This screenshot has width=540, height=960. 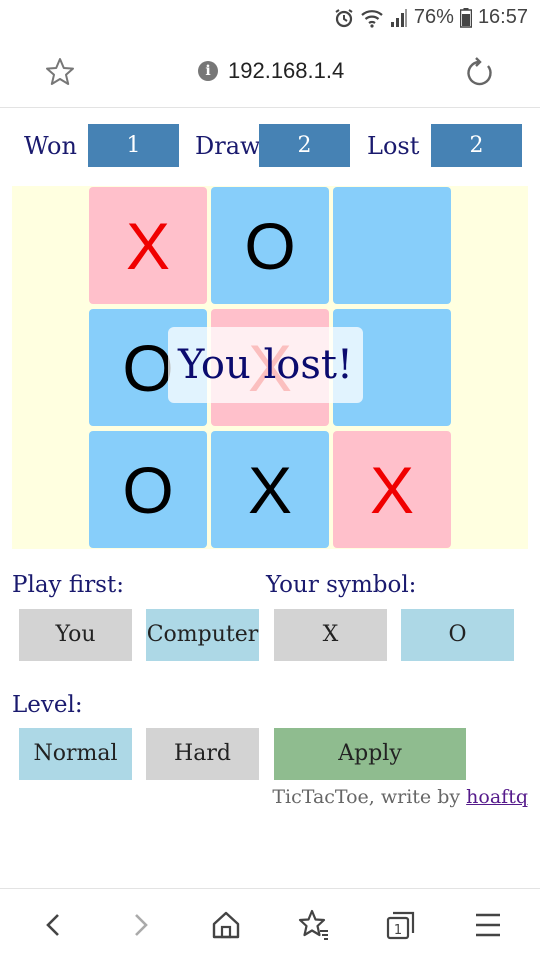 I want to click on footer-credit: TicTacToe, write by hoaftq, so click(x=400, y=797).